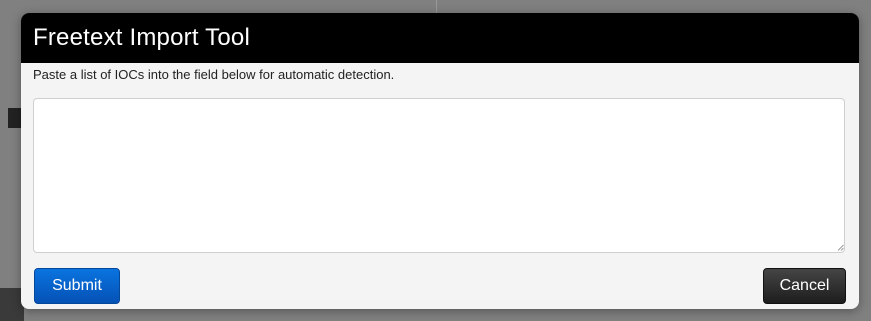 This screenshot has height=321, width=871. I want to click on submit-button: Submit, so click(77, 286).